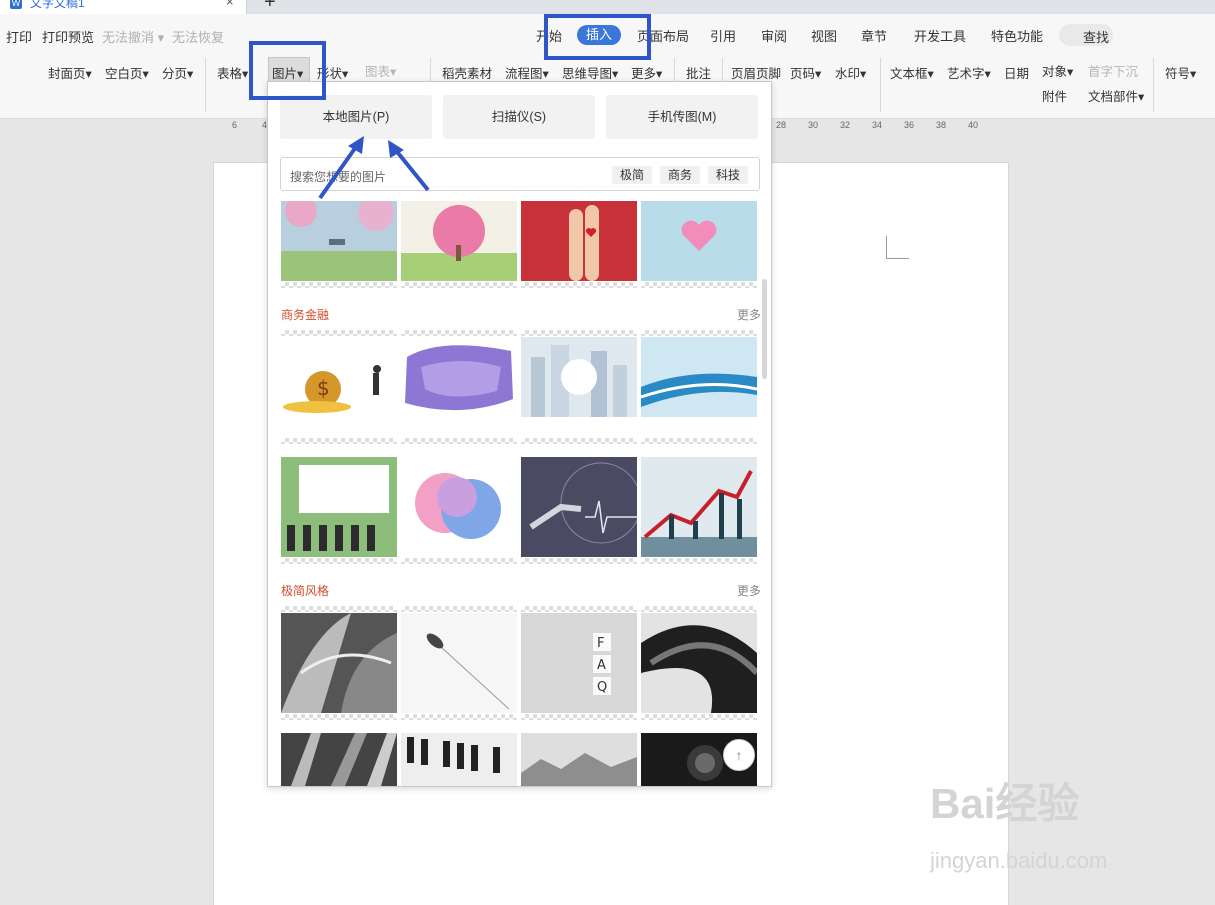 The image size is (1215, 905). What do you see at coordinates (774, 35) in the screenshot?
I see `tab-review: 审阅` at bounding box center [774, 35].